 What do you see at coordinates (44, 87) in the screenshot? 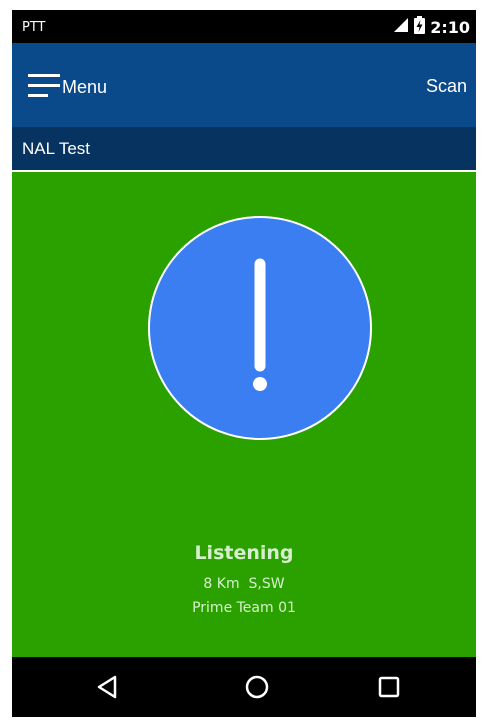
I see `hamburger-icon` at bounding box center [44, 87].